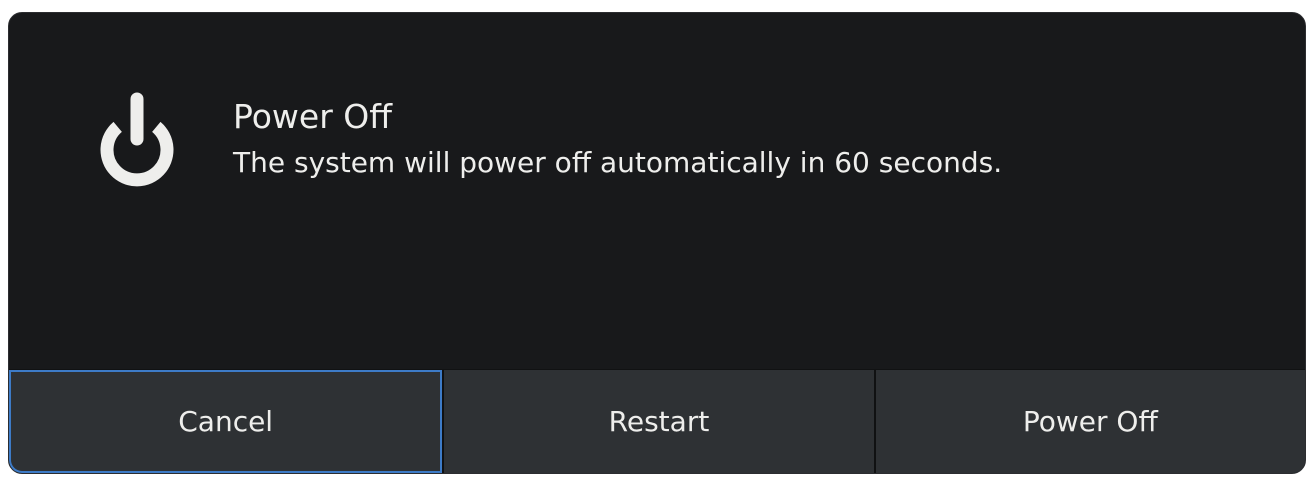 The image size is (1311, 477). Describe the element at coordinates (1089, 421) in the screenshot. I see `power-off-button: Power Off` at that location.